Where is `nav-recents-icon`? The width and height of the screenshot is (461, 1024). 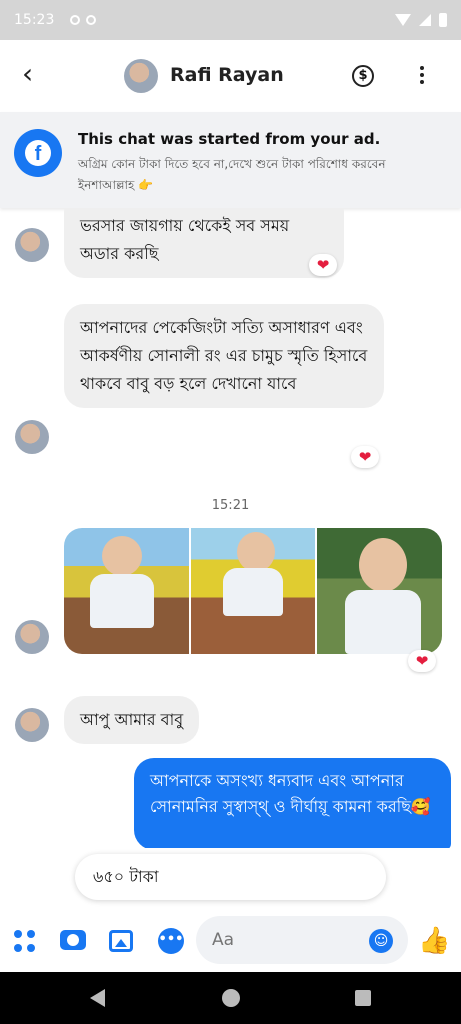
nav-recents-icon is located at coordinates (363, 998).